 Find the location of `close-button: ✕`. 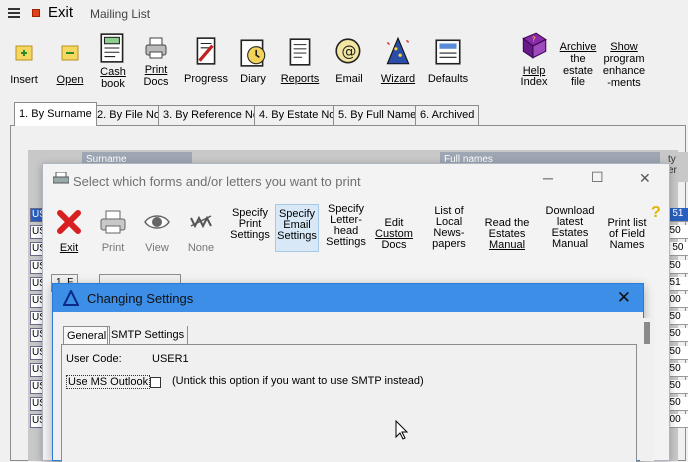

close-button: ✕ is located at coordinates (645, 178).